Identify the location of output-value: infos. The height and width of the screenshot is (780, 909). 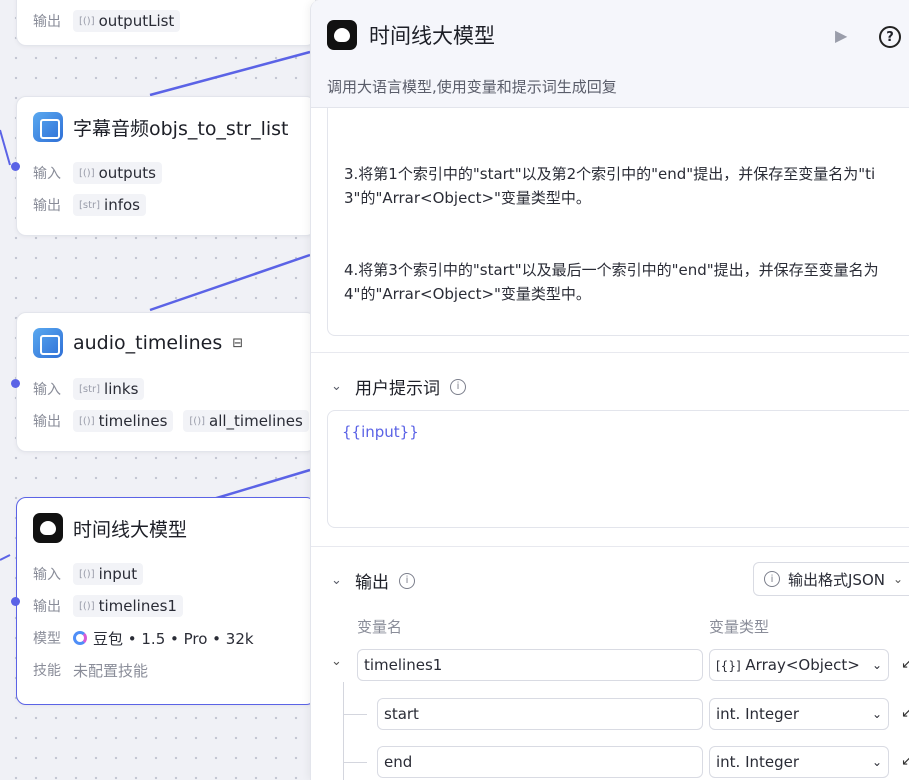
(122, 205).